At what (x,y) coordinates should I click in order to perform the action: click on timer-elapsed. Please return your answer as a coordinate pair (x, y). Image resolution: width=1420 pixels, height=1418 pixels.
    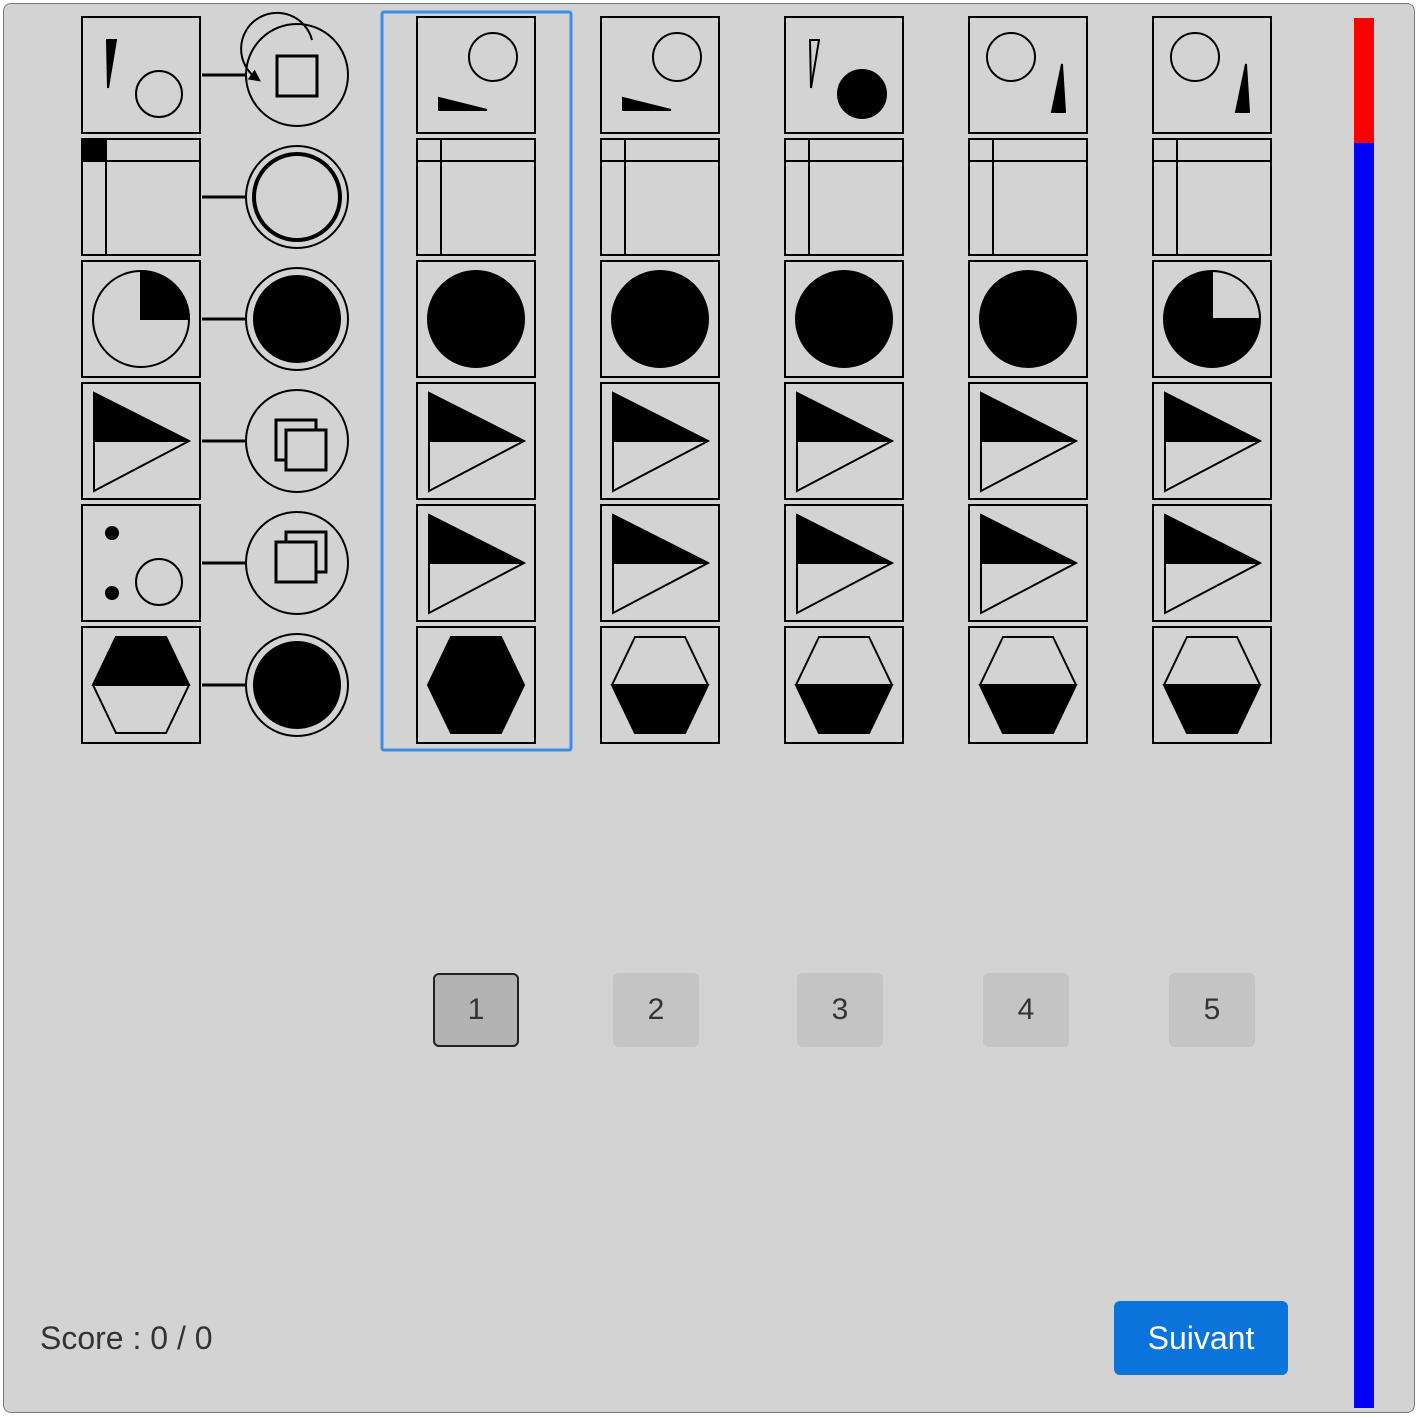
    Looking at the image, I should click on (1364, 80).